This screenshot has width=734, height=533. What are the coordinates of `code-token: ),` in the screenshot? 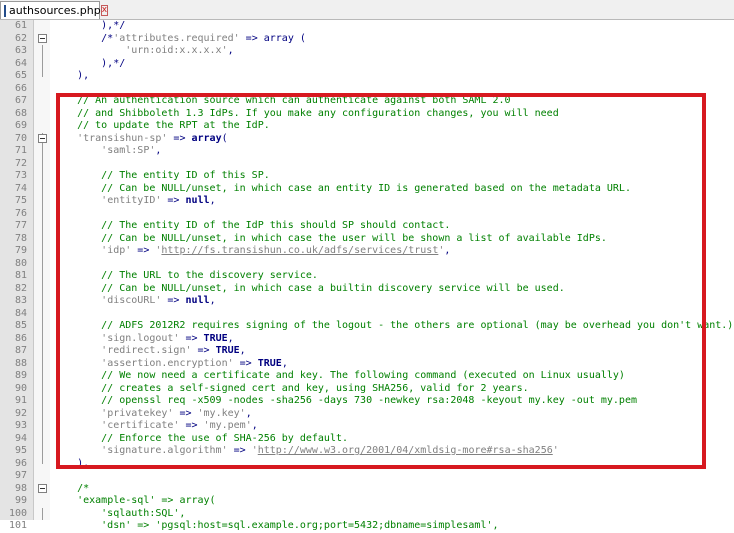 It's located at (71, 75).